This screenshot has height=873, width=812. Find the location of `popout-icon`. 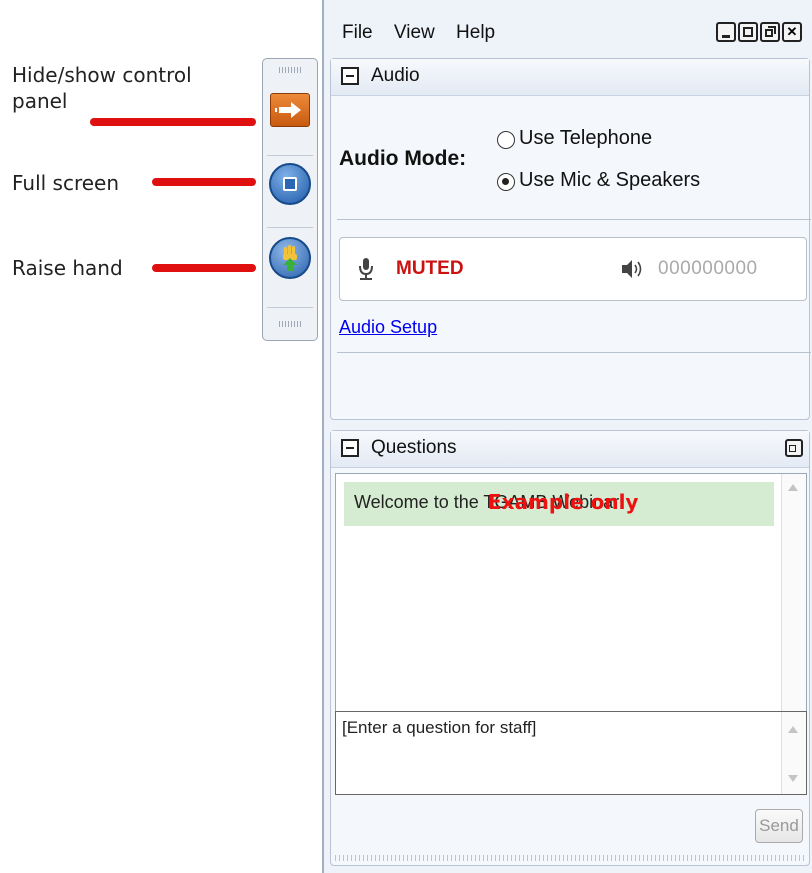

popout-icon is located at coordinates (794, 448).